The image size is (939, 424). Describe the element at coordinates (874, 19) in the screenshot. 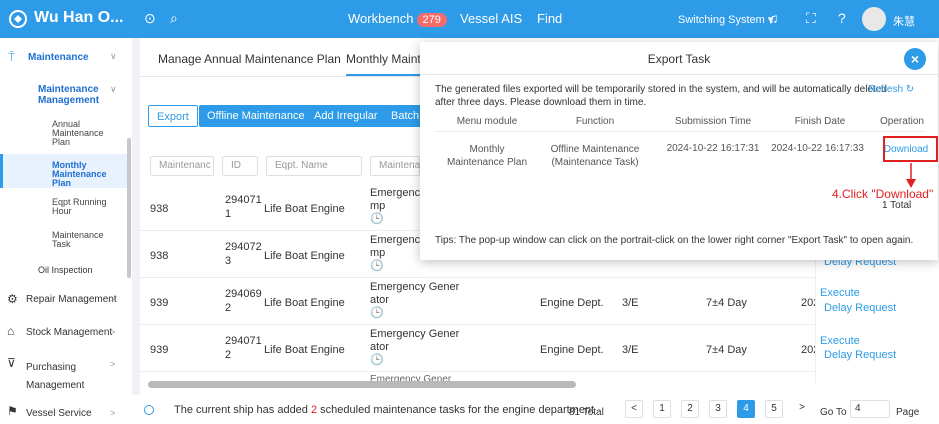

I see `avatar` at that location.